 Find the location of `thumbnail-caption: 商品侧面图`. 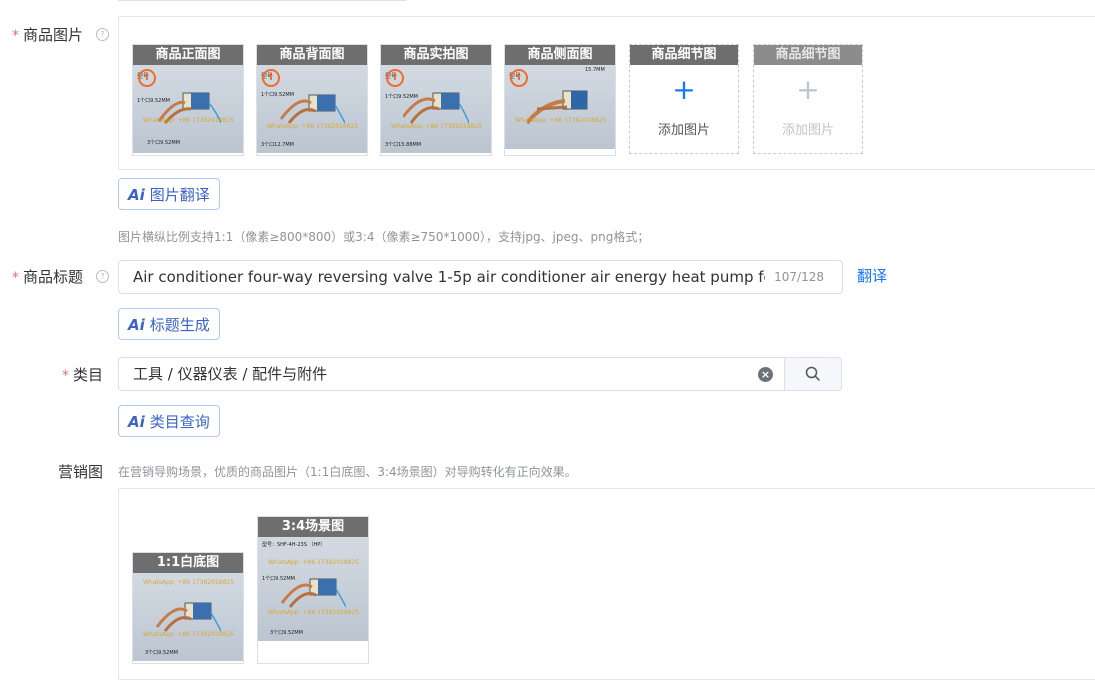

thumbnail-caption: 商品侧面图 is located at coordinates (560, 55).